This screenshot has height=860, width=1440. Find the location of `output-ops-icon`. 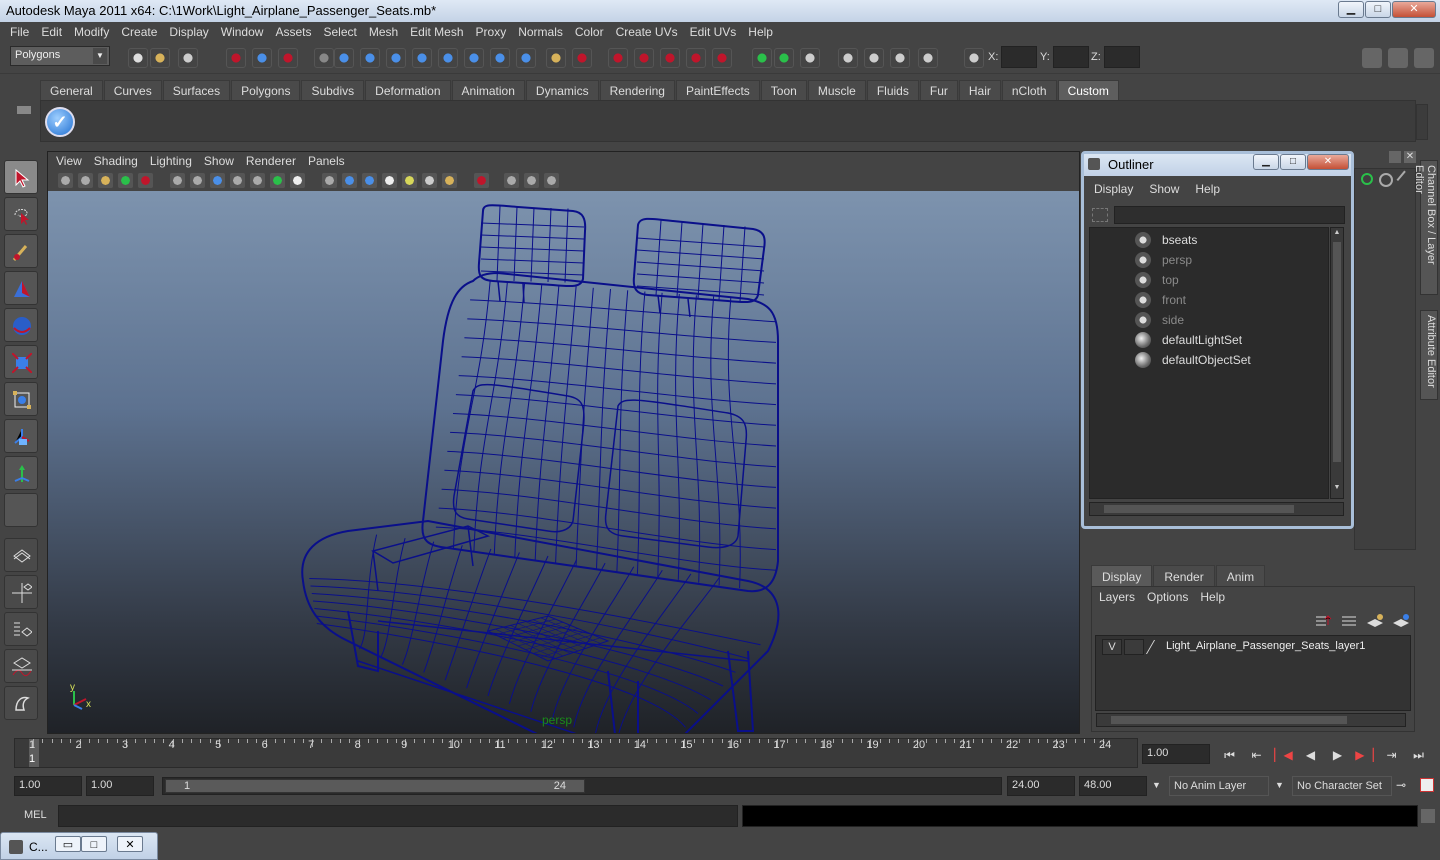

output-ops-icon is located at coordinates (784, 58).